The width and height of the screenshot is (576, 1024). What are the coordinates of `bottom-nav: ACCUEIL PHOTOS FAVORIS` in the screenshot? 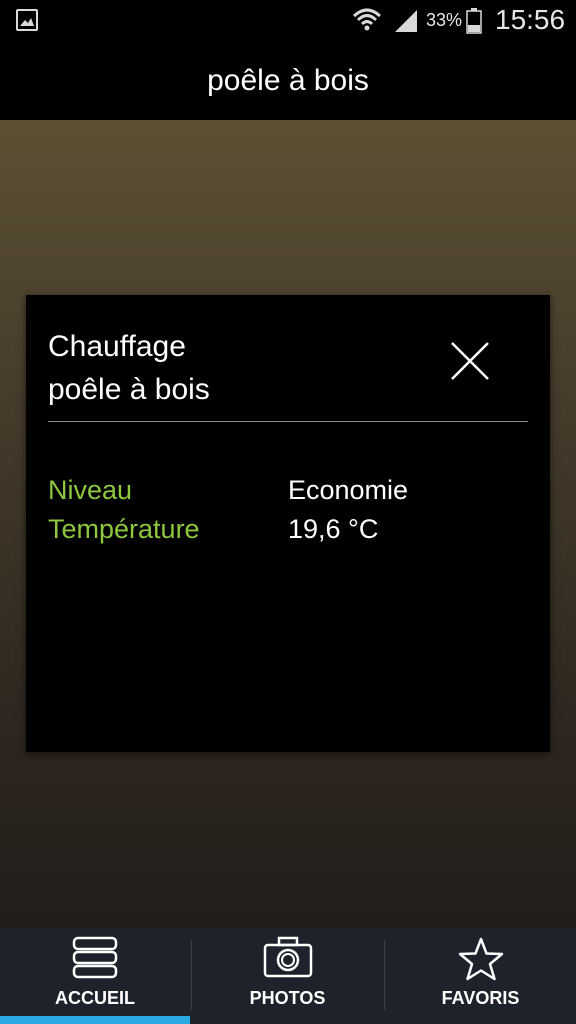 It's located at (288, 976).